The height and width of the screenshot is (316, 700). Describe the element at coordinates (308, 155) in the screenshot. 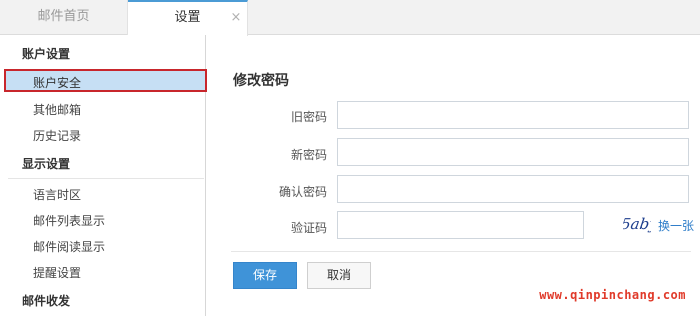

I see `new-password-label: 新密码` at that location.